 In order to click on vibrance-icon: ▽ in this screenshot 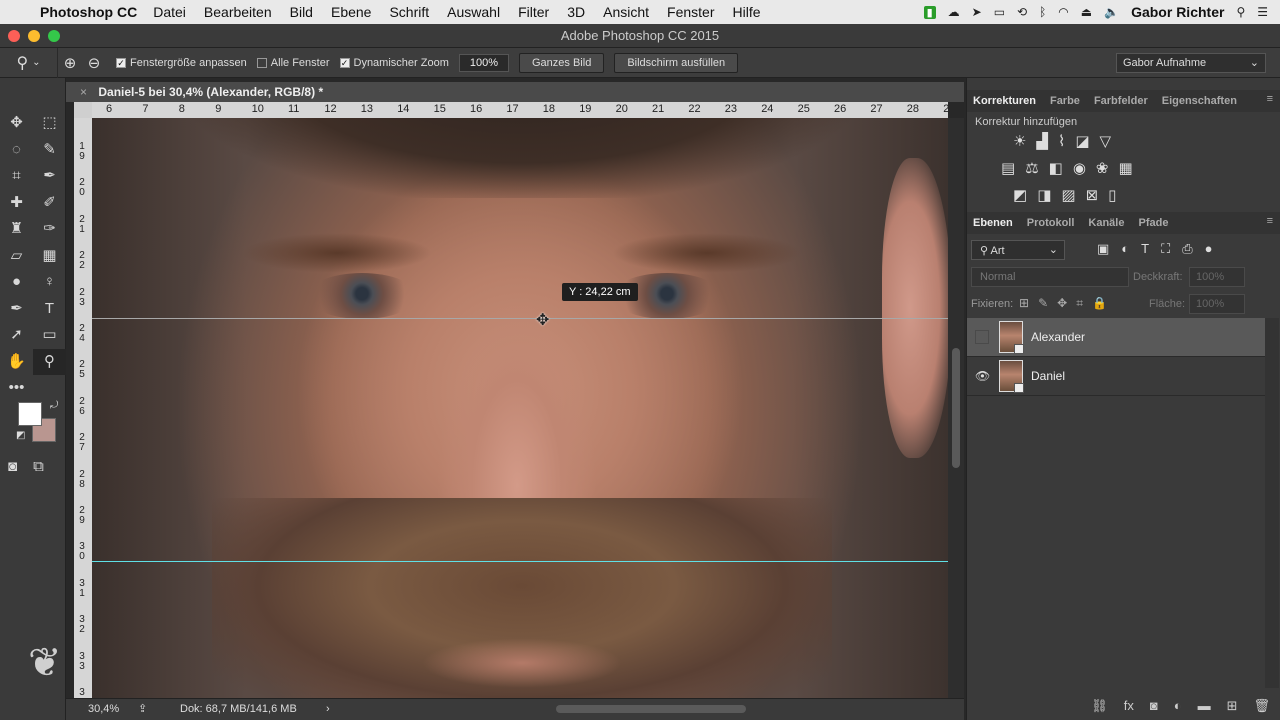, I will do `click(1106, 141)`.